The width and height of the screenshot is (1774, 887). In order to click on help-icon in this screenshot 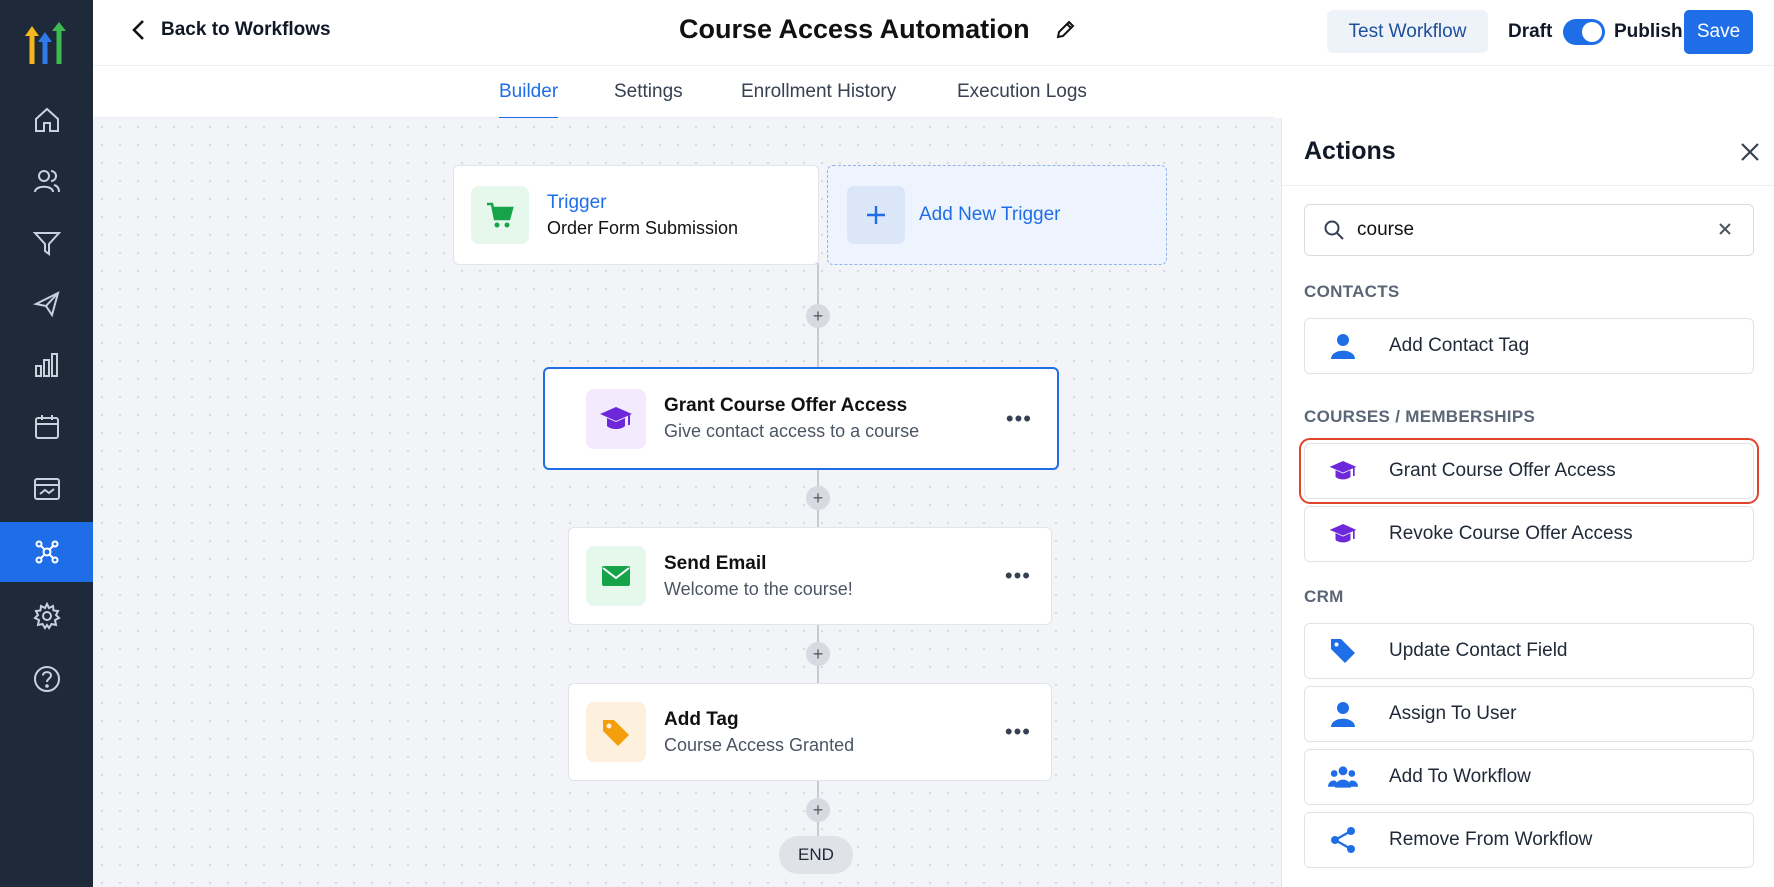, I will do `click(46, 679)`.